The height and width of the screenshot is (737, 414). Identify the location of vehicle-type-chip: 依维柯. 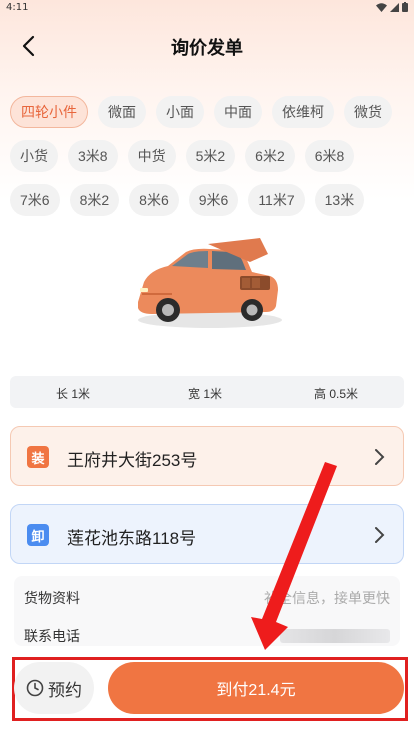
(303, 112).